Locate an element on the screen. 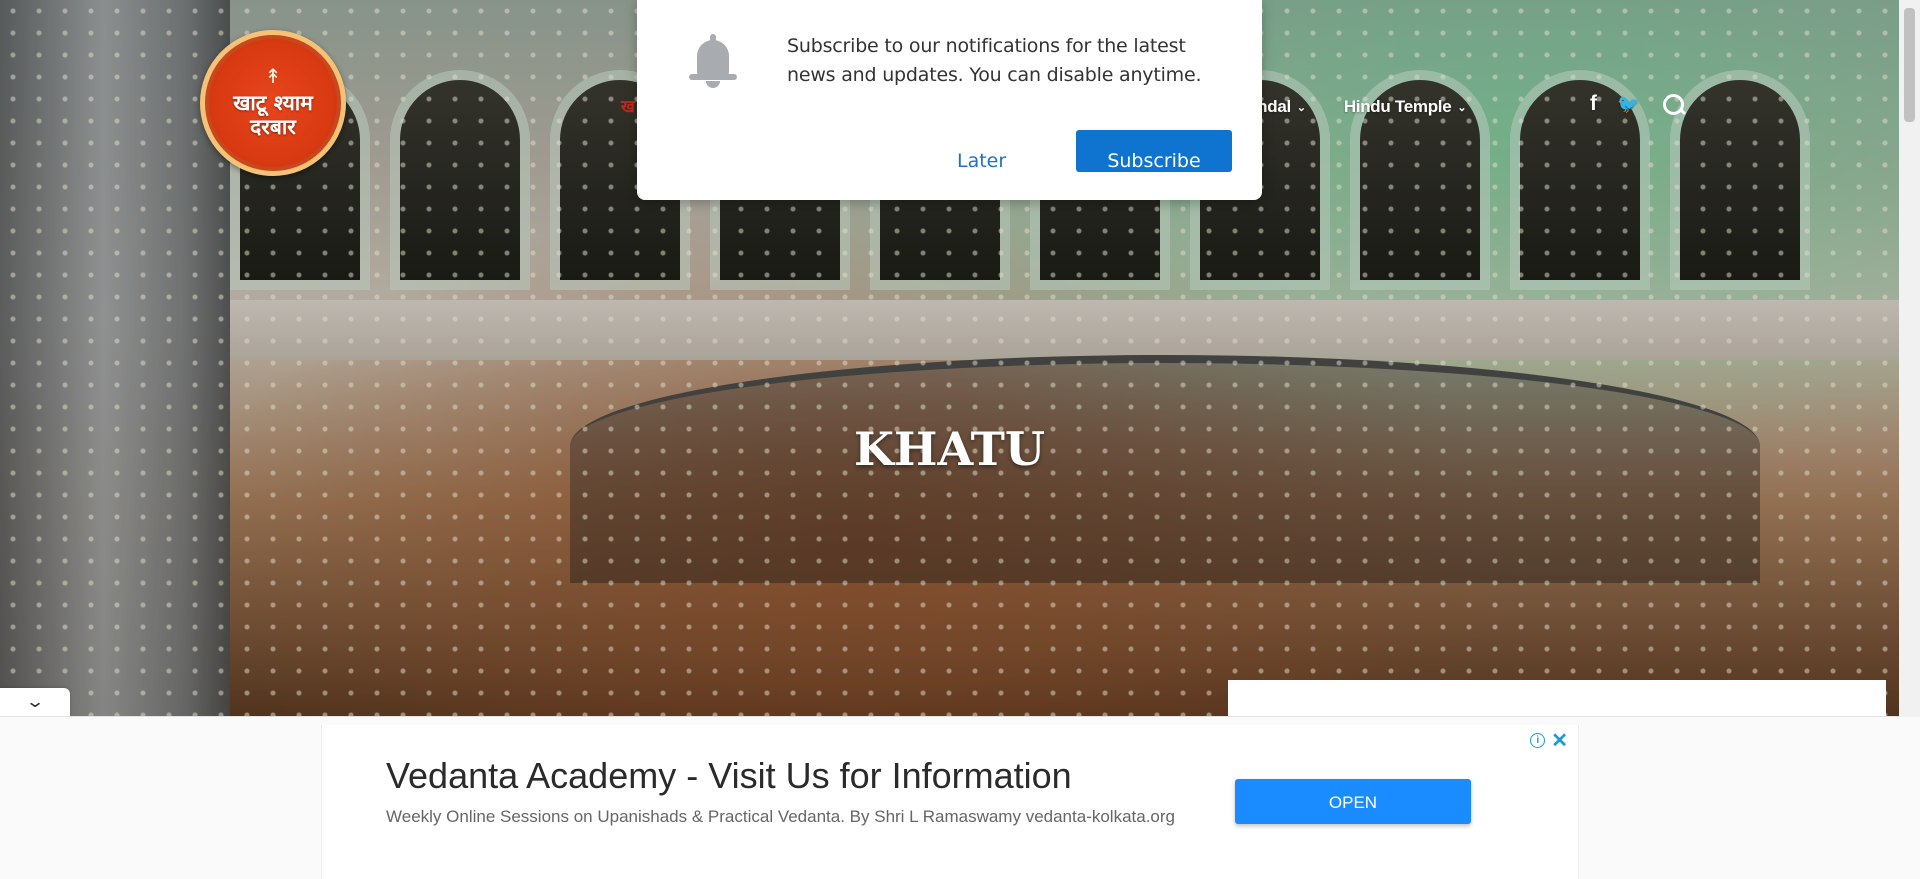 The image size is (1920, 879). ad-choices: i ✕ is located at coordinates (1549, 741).